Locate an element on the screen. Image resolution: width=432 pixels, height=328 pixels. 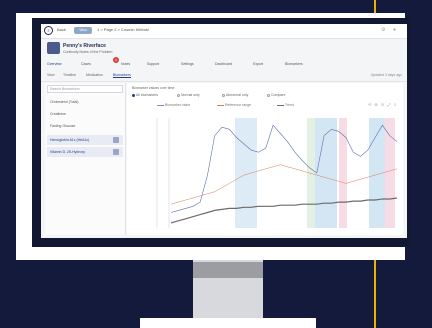
legend-item: Biomarker value is located at coordinates (173, 105).